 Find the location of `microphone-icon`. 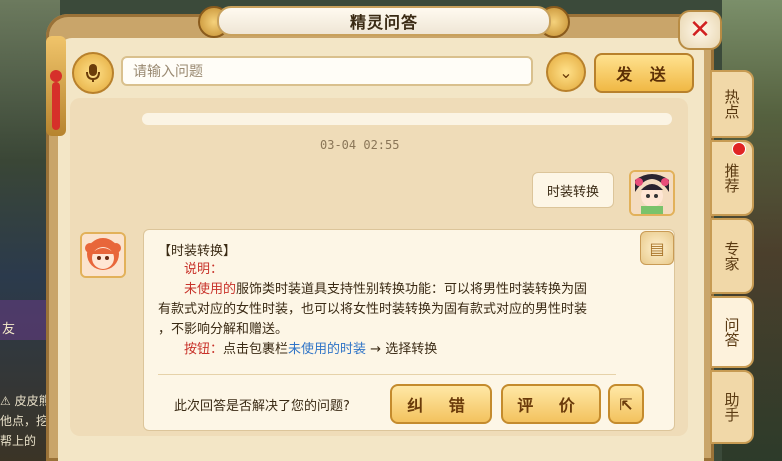

microphone-icon is located at coordinates (93, 73).